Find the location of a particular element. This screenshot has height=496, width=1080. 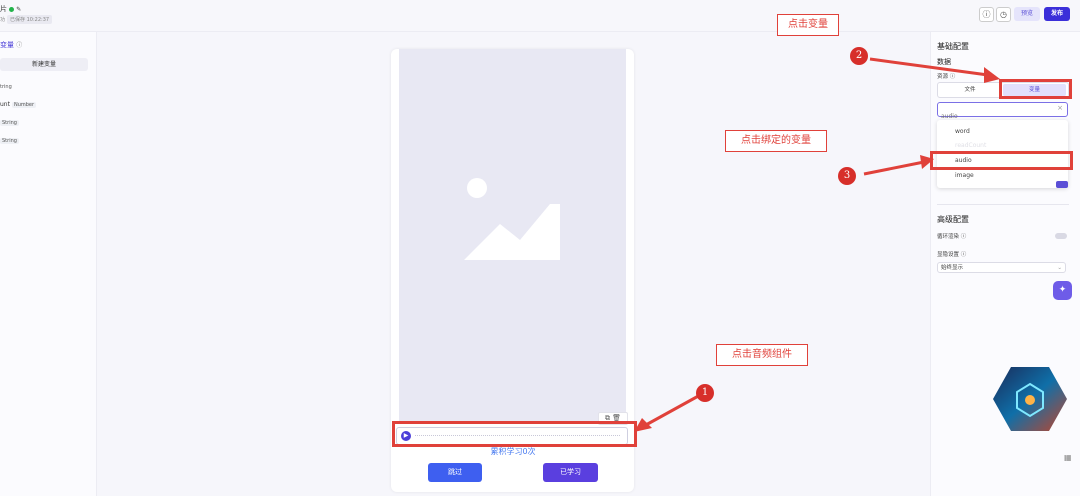

top-bar is located at coordinates (540, 16).